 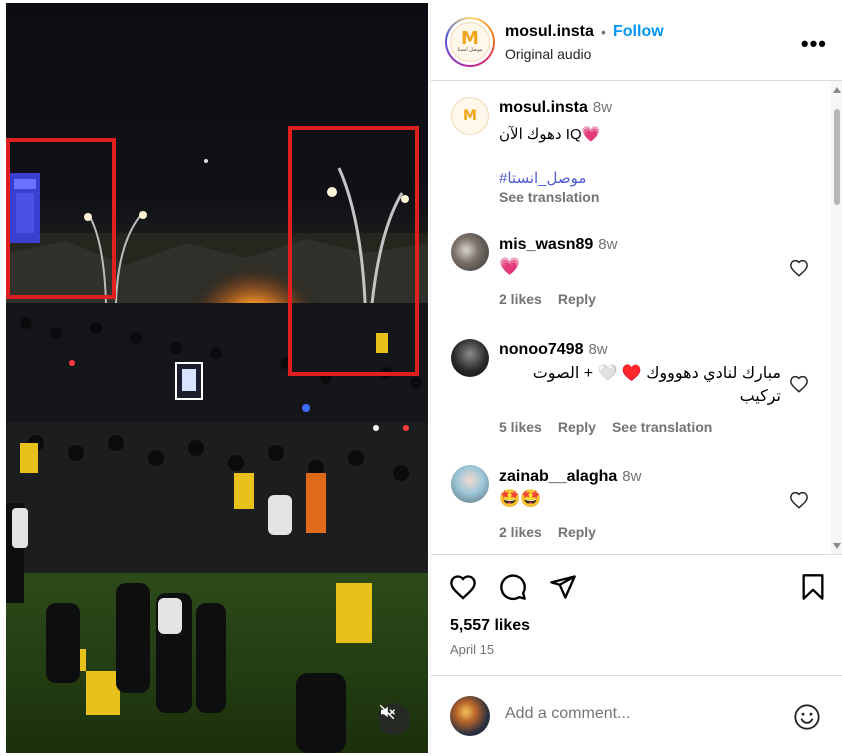 What do you see at coordinates (520, 498) in the screenshot?
I see `comment-text: 🤩🤩` at bounding box center [520, 498].